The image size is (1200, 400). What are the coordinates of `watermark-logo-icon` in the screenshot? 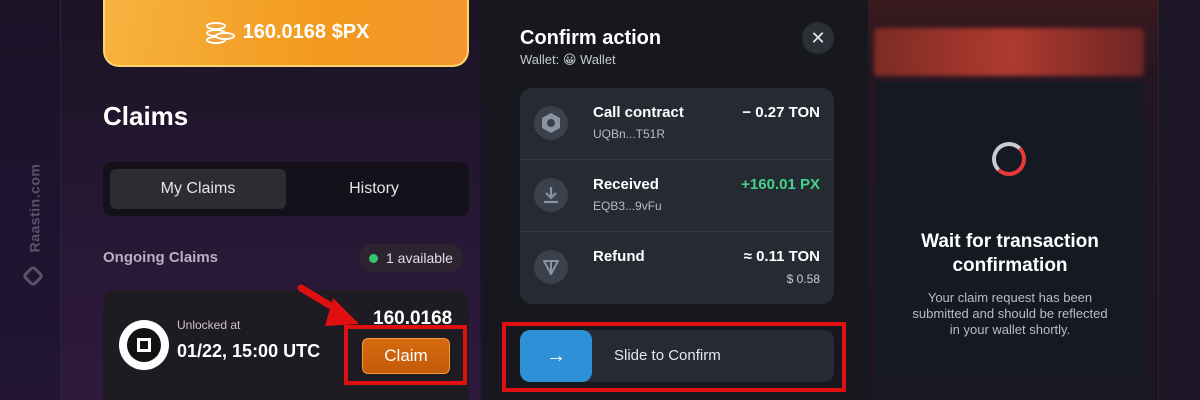 It's located at (33, 276).